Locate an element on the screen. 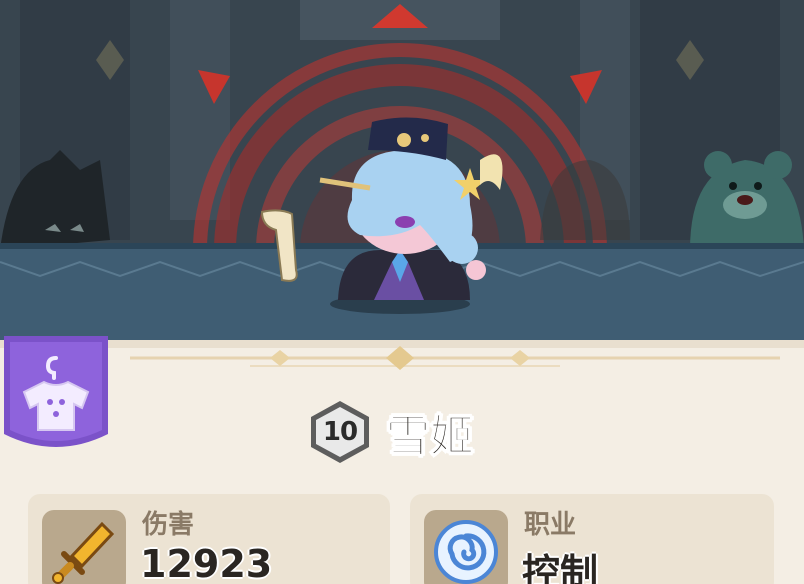 Image resolution: width=804 pixels, height=584 pixels. damage-icon-box is located at coordinates (84, 547).